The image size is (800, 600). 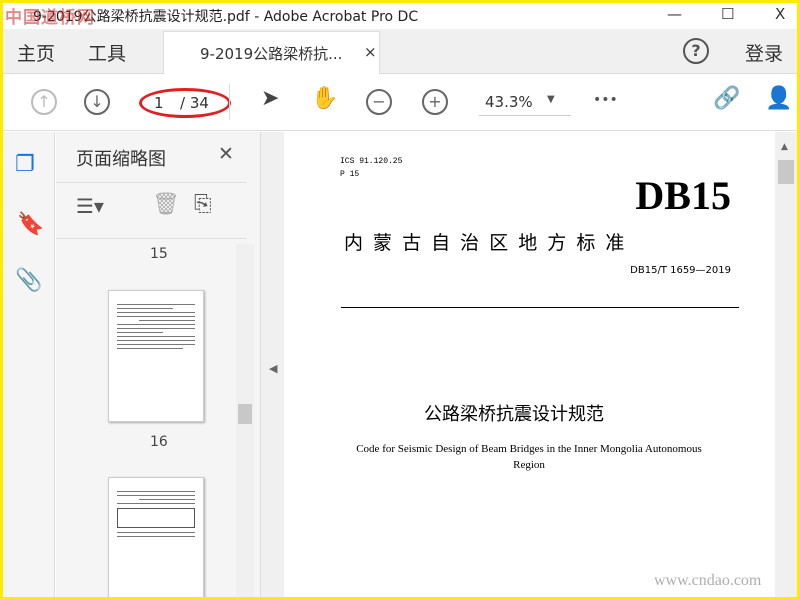 I want to click on tab-home: 主页, so click(x=36, y=52).